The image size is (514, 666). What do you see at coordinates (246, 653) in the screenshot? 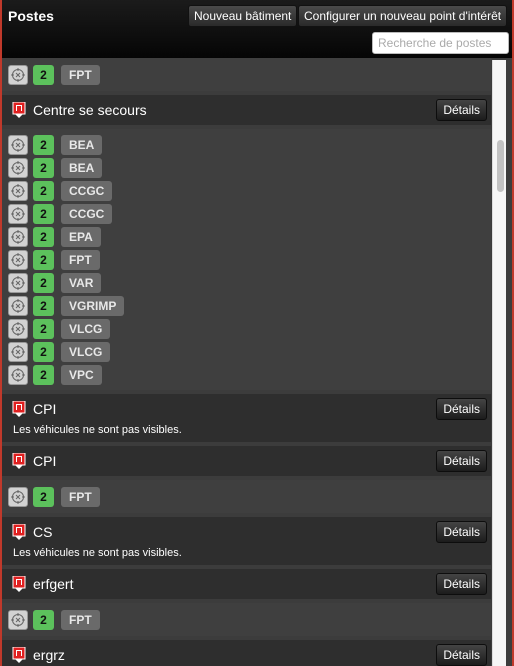
I see `building-card: ergrz Détails` at bounding box center [246, 653].